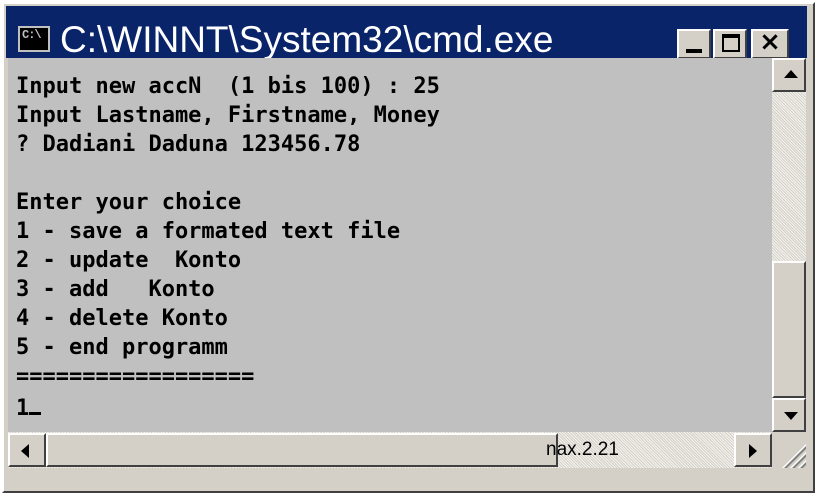 The height and width of the screenshot is (496, 817). I want to click on scroll-right-button, so click(753, 450).